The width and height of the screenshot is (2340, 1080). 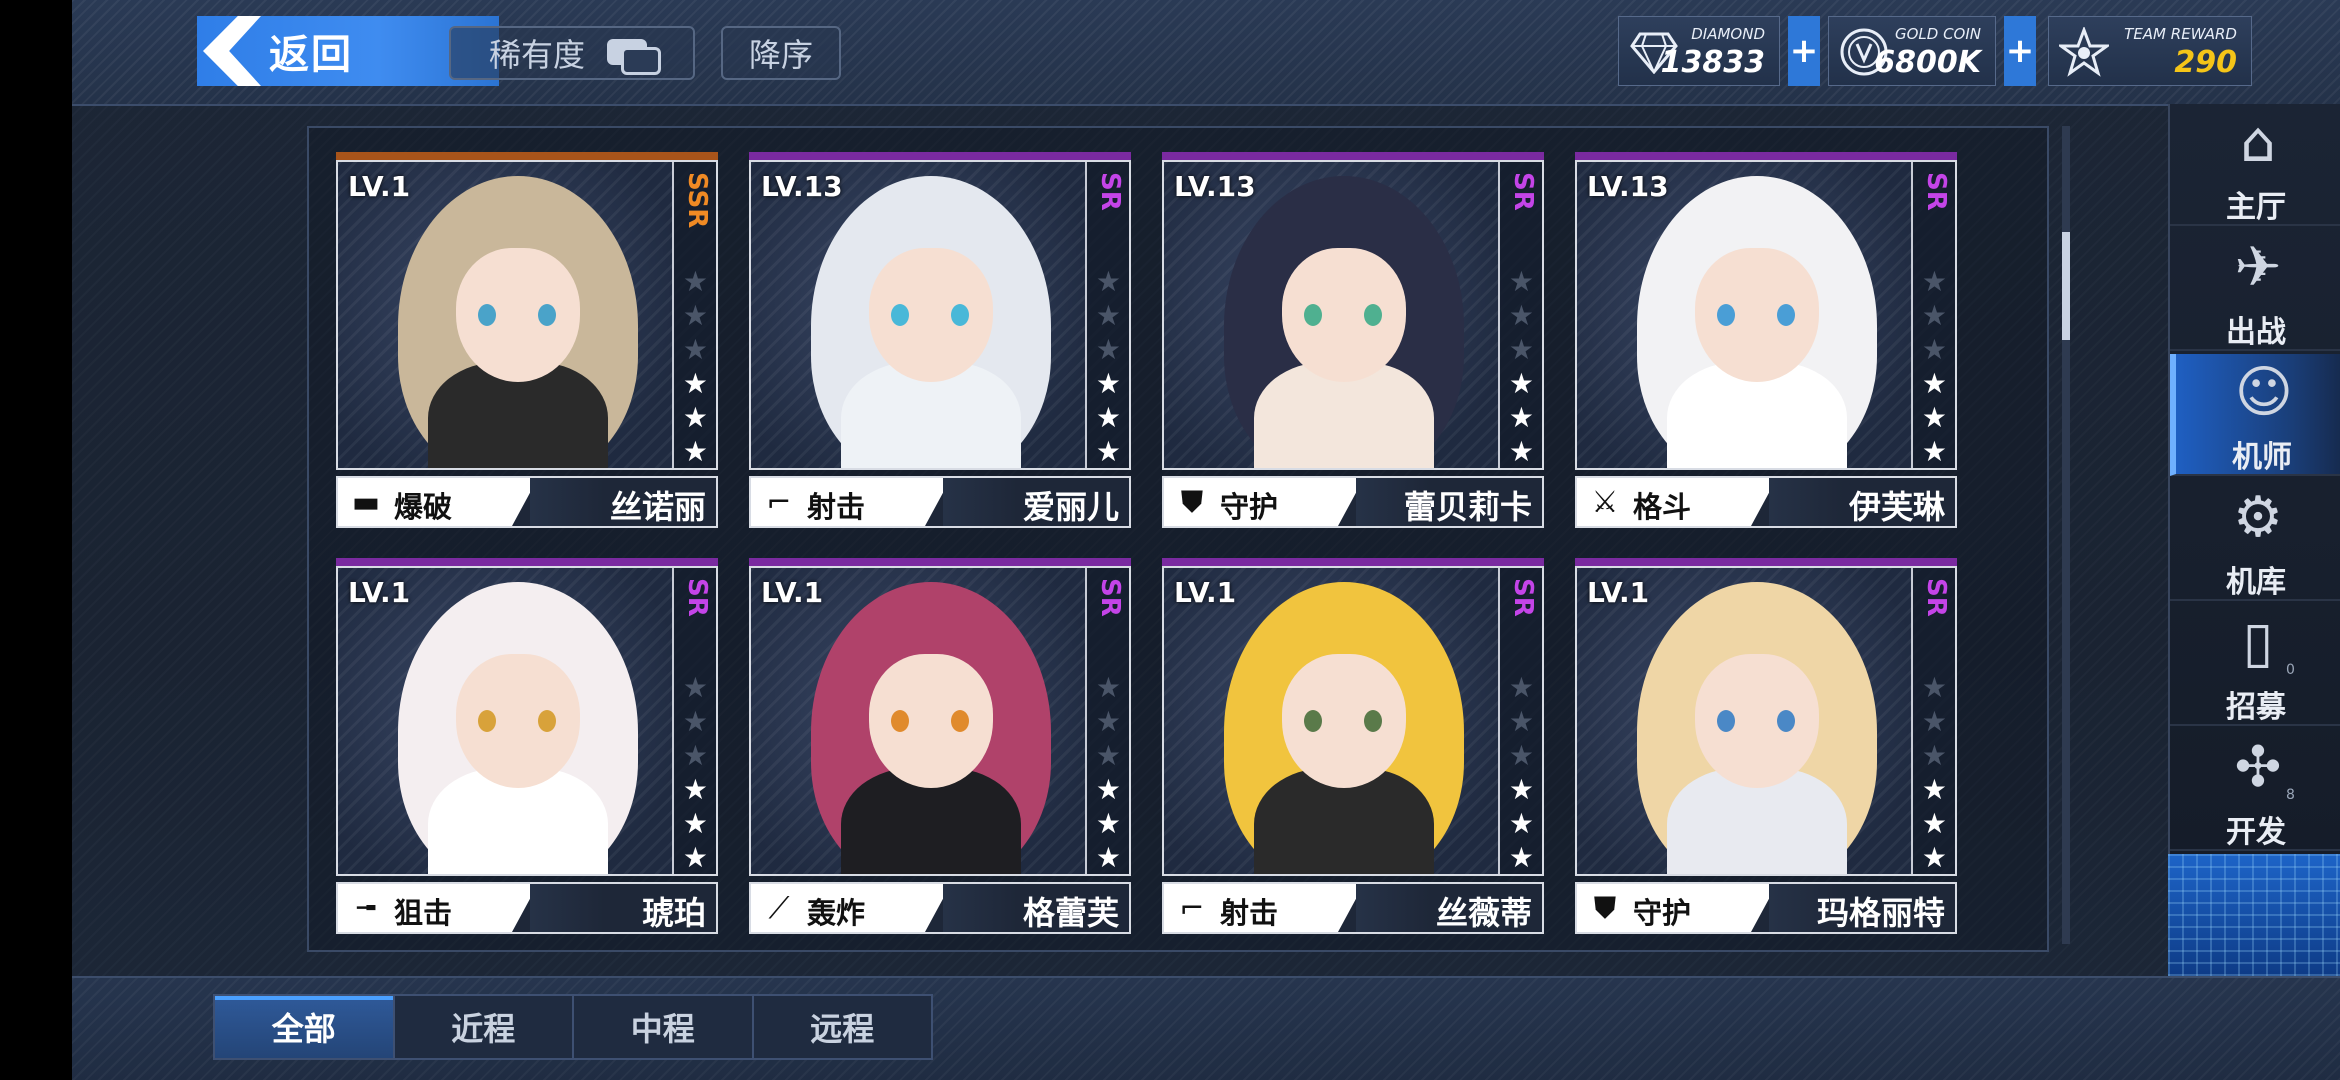 What do you see at coordinates (1766, 502) in the screenshot?
I see `pilot-info-bar: ⚔ 格斗 伊芙琳` at bounding box center [1766, 502].